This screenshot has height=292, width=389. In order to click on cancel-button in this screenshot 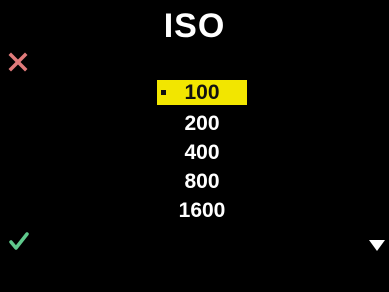, I will do `click(18, 62)`.